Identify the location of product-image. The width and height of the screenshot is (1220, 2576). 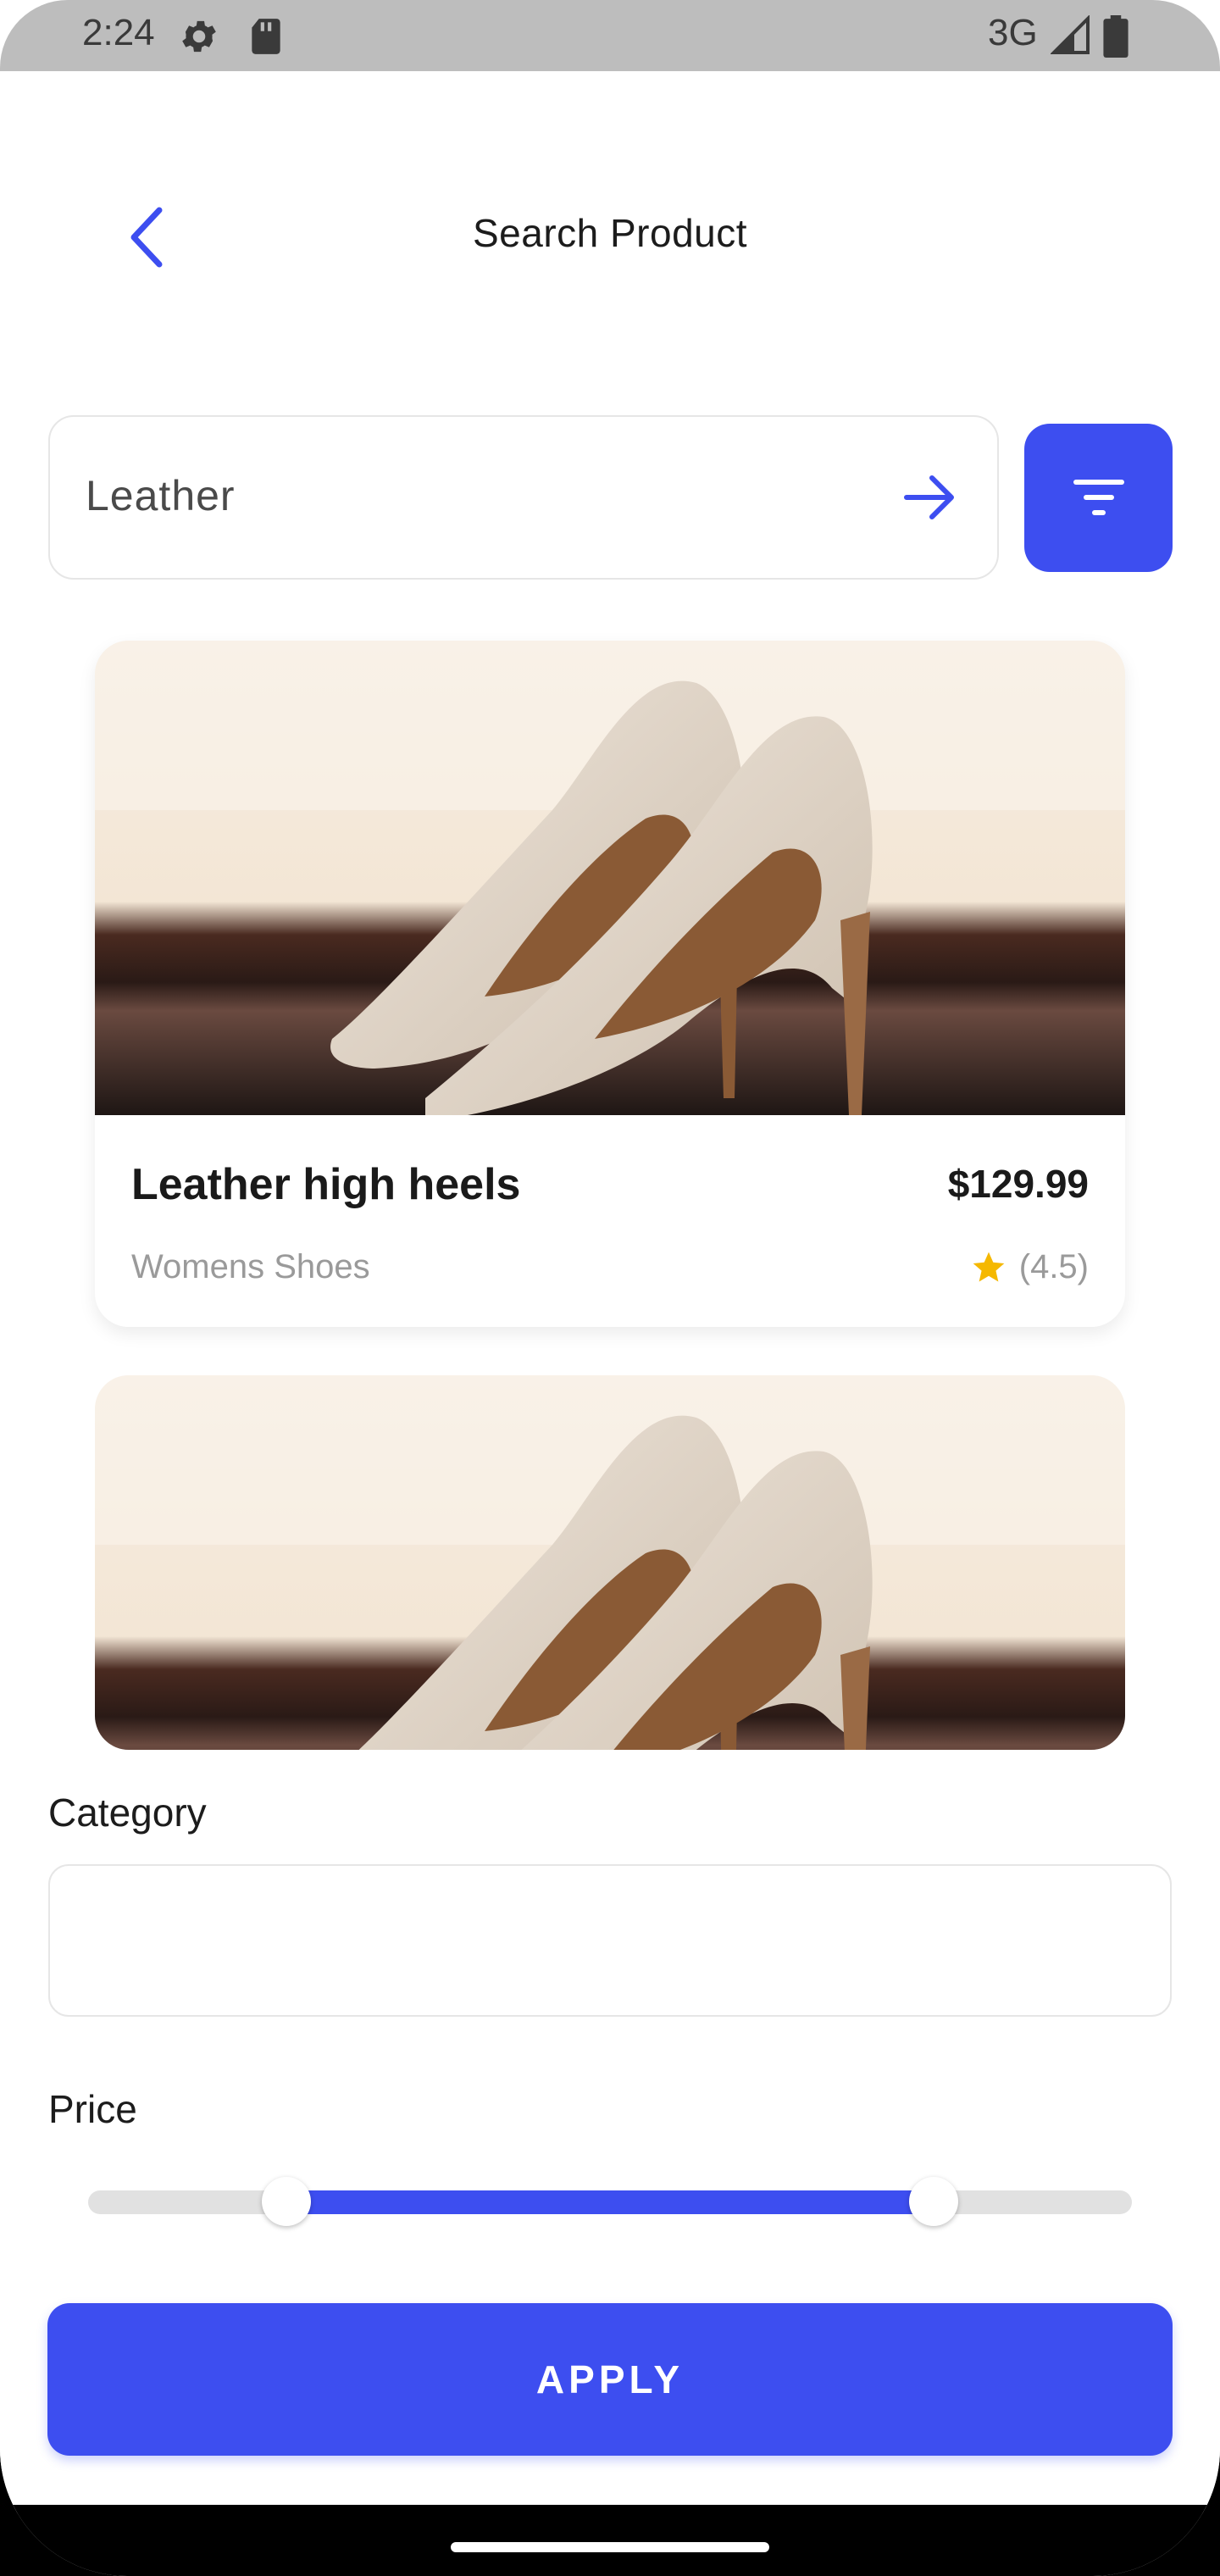
(610, 1562).